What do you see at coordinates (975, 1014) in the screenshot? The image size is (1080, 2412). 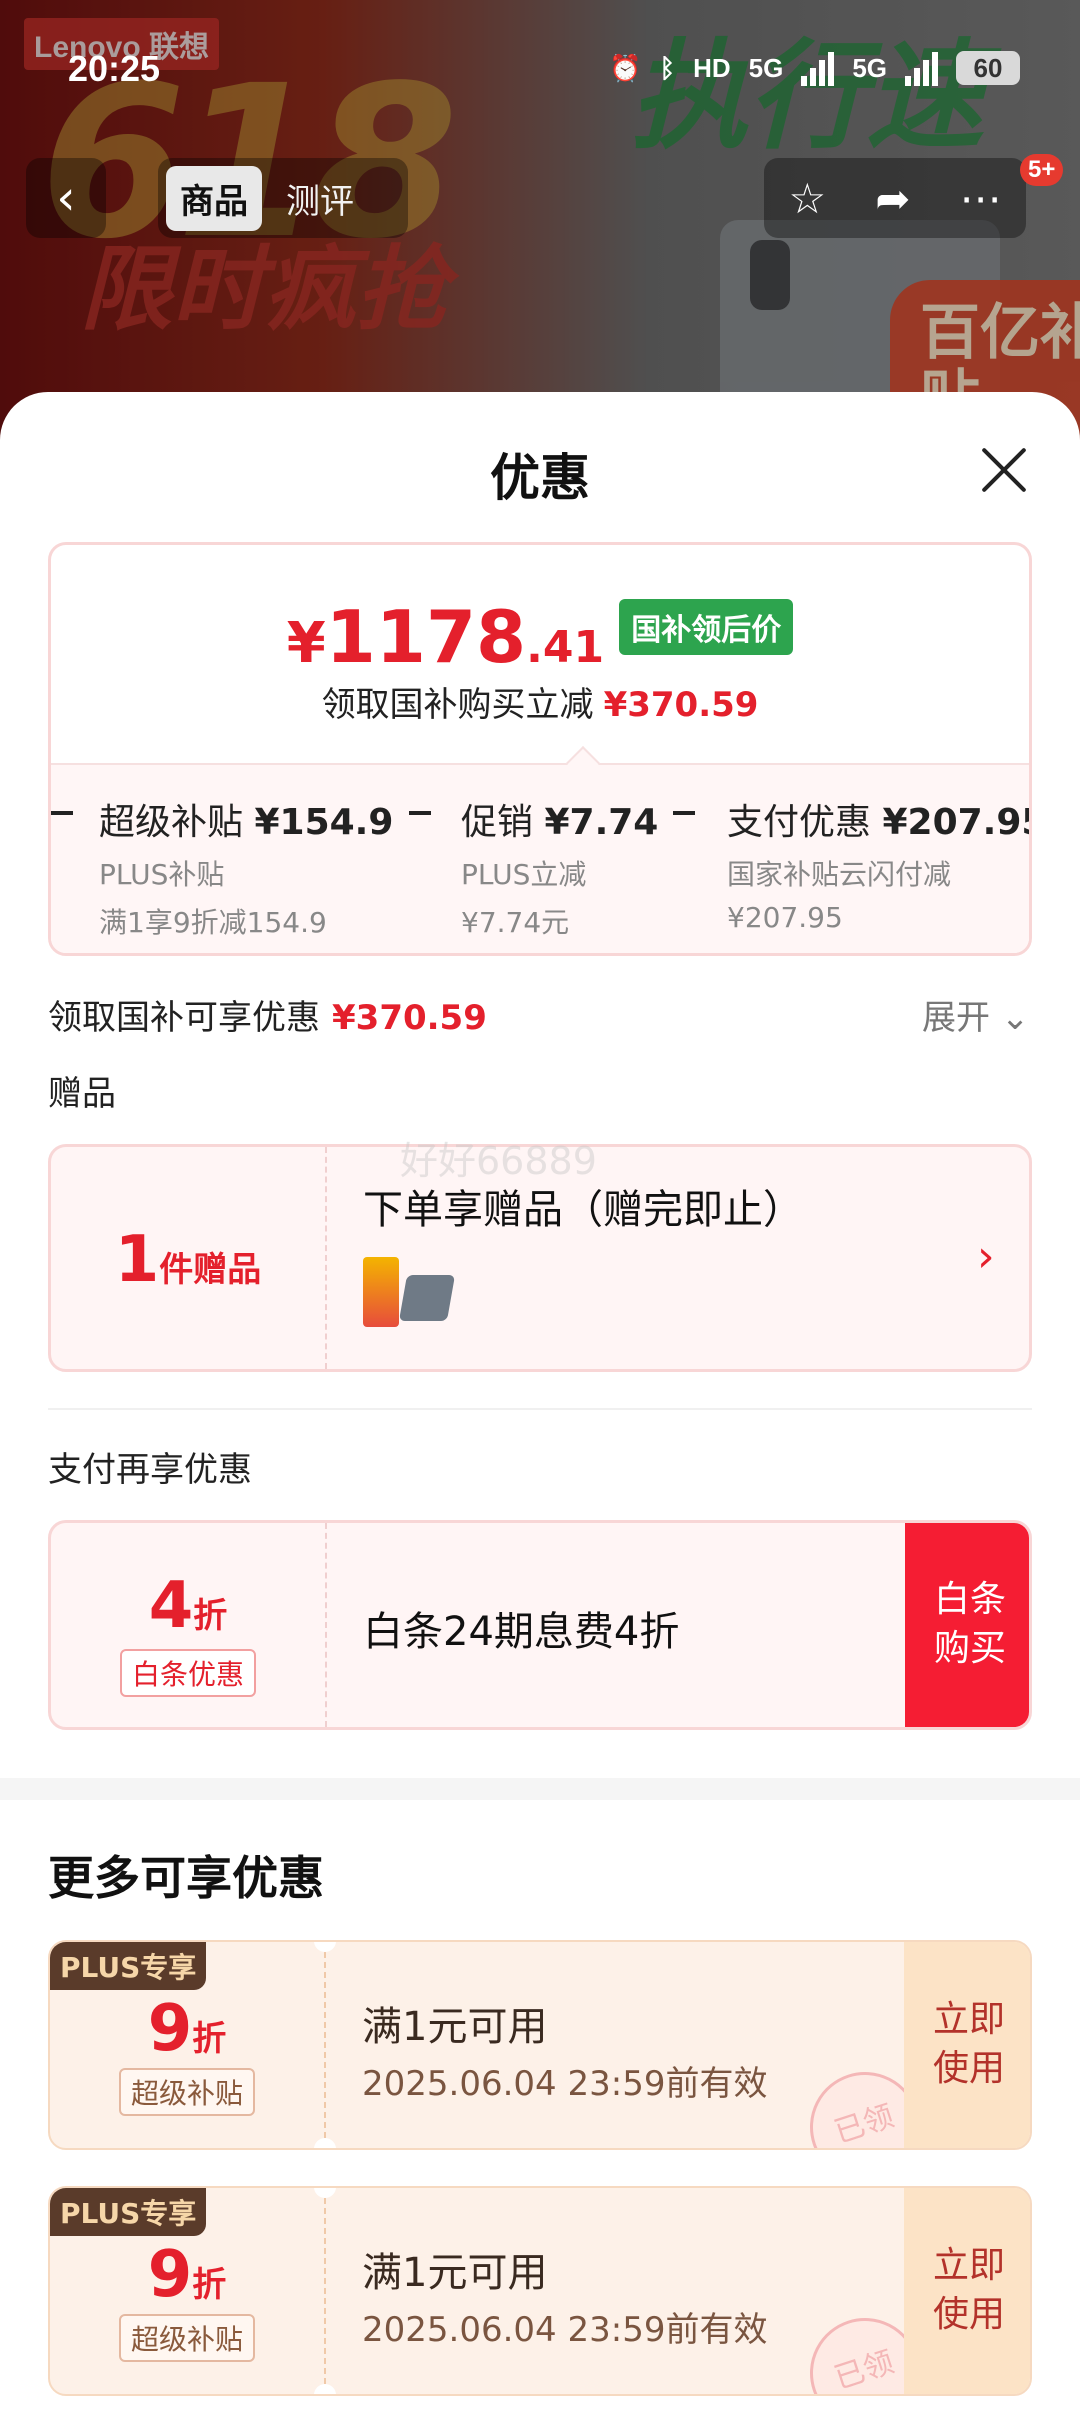 I see `expand-toggle: 展开 ⌄` at bounding box center [975, 1014].